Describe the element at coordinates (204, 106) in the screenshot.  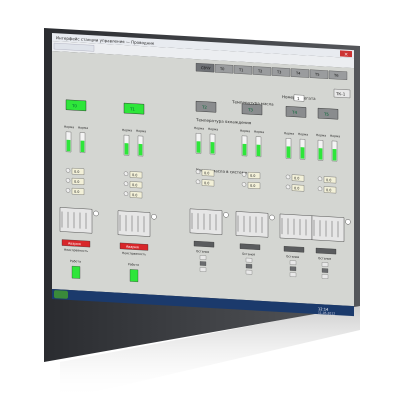
I see `unit-tag: Т2` at that location.